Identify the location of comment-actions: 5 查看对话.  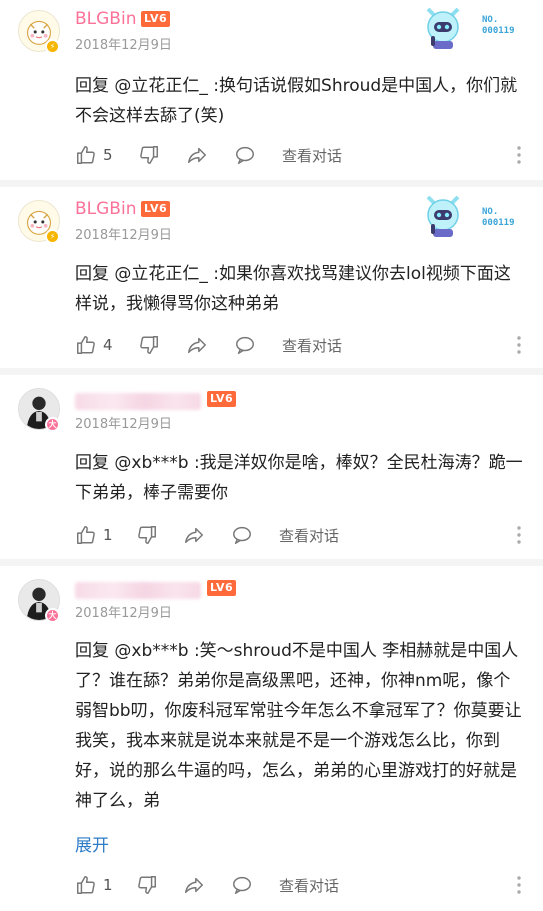
(305, 155).